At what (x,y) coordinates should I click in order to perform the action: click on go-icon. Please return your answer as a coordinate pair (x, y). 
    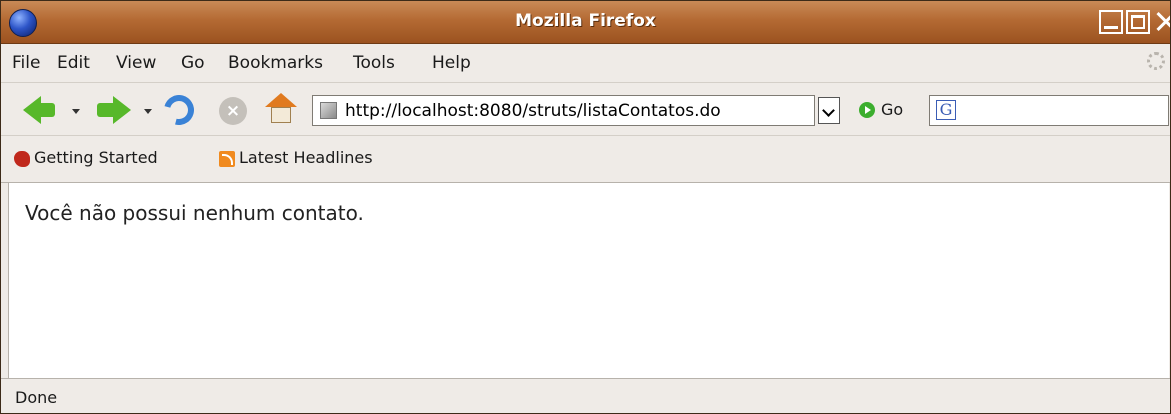
    Looking at the image, I should click on (867, 110).